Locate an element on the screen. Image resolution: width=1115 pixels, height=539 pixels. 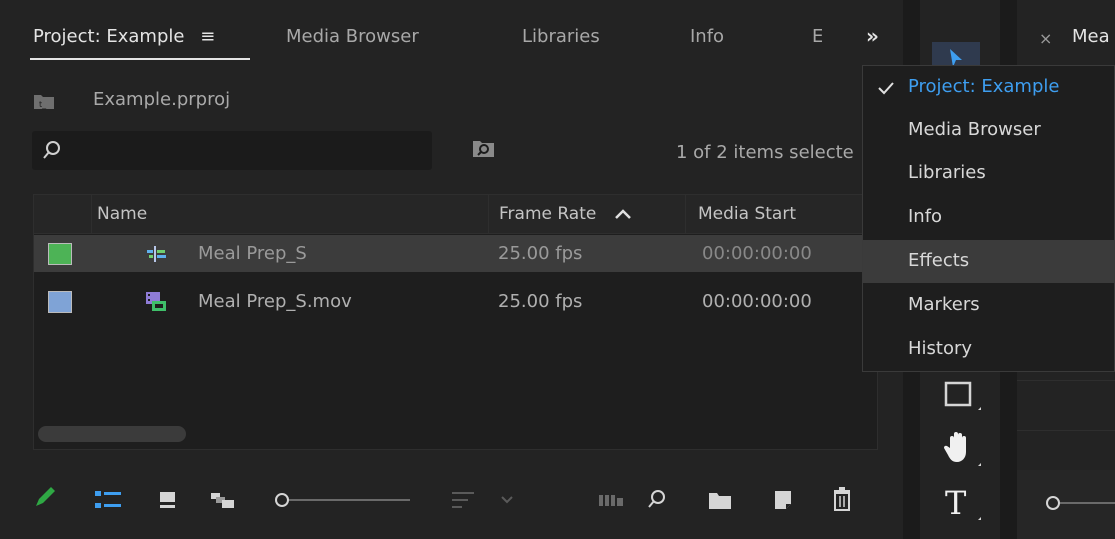
menu-item-media-browser: Media Browser is located at coordinates (989, 130).